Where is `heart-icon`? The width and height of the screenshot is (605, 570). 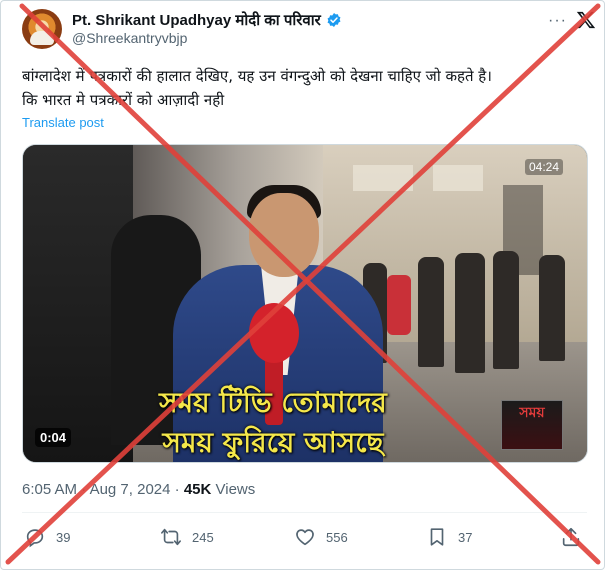
heart-icon is located at coordinates (305, 537).